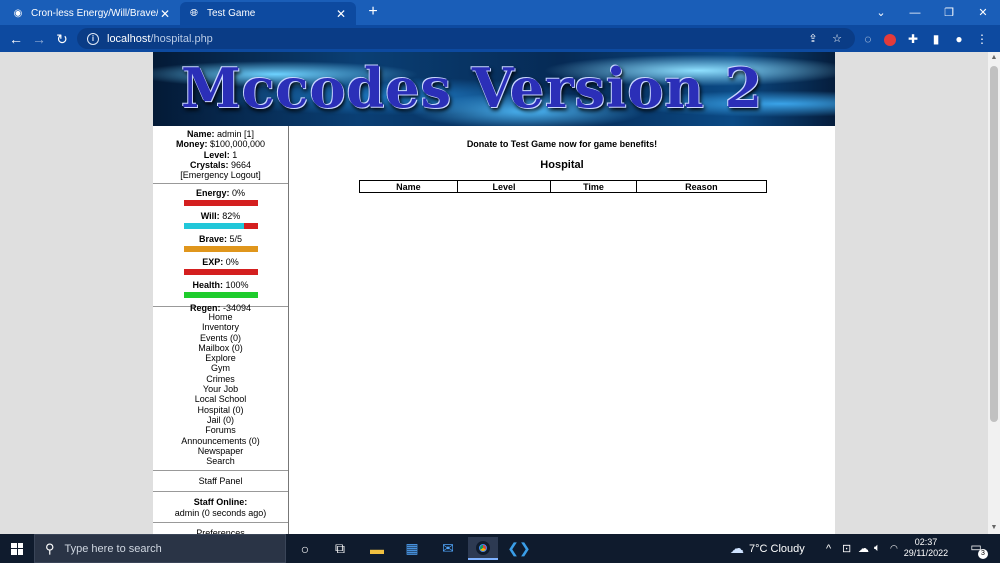  What do you see at coordinates (220, 481) in the screenshot?
I see `staff-panel-link: Staff Panel` at bounding box center [220, 481].